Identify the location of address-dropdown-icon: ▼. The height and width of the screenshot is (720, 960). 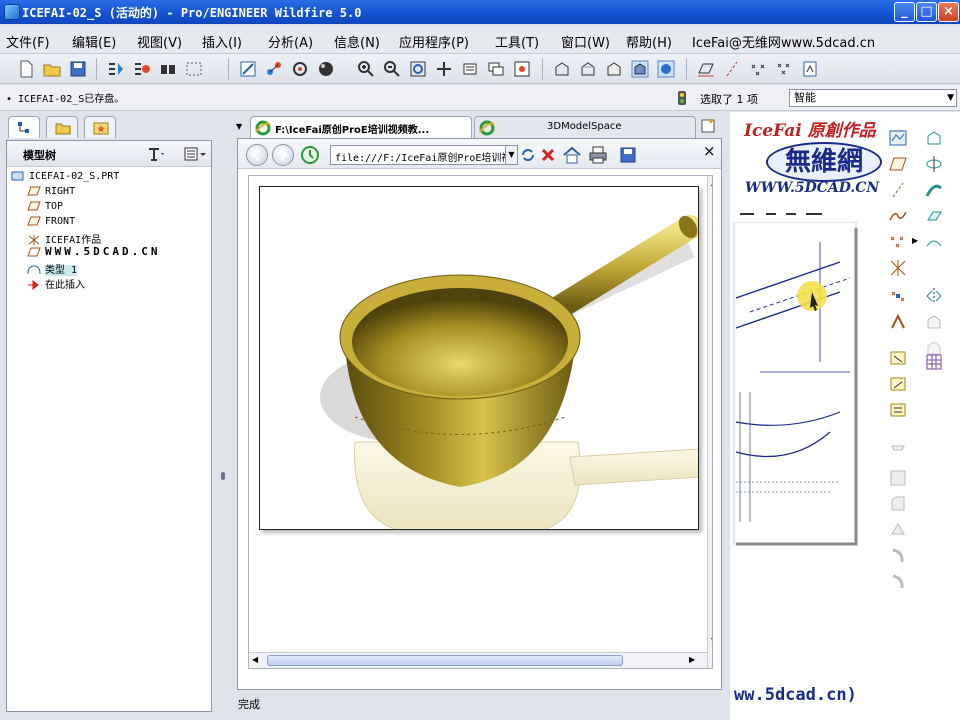
(511, 155).